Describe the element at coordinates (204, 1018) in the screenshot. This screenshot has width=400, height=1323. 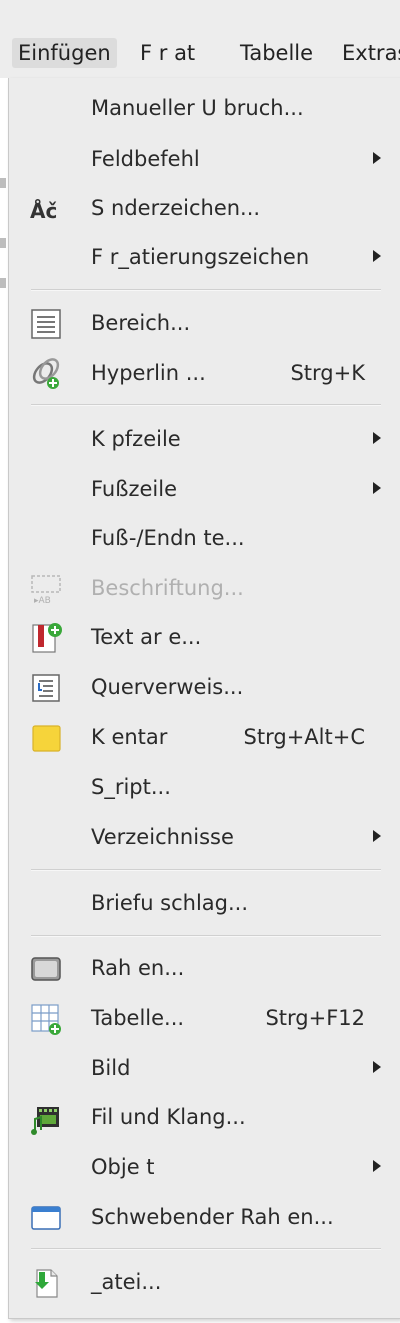
I see `menu-item-table: Tabelle... Strg+F12` at that location.